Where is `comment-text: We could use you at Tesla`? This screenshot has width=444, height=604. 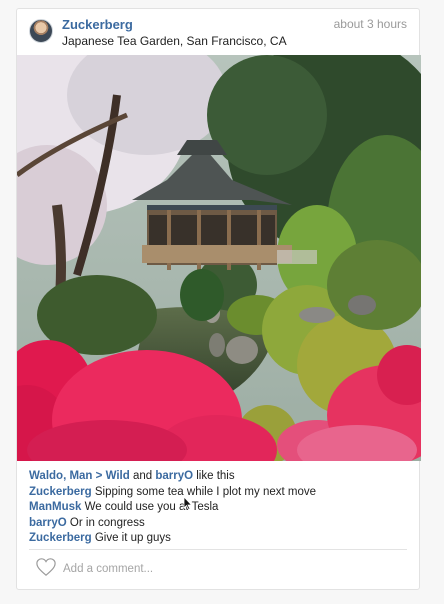
comment-text: We could use you at Tesla is located at coordinates (151, 507).